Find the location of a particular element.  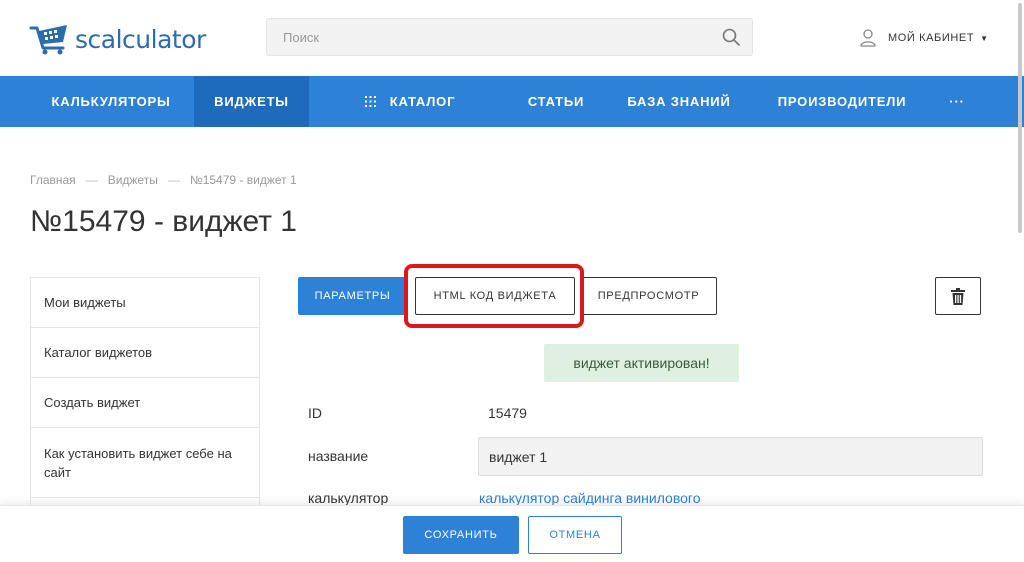

cancel-button: ОТМЕНА is located at coordinates (575, 535).